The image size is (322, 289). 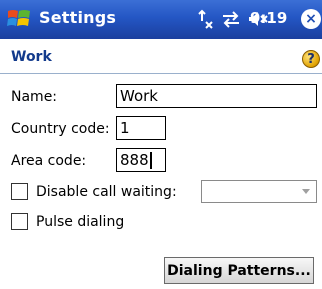 I want to click on name-value: Work, so click(x=139, y=96).